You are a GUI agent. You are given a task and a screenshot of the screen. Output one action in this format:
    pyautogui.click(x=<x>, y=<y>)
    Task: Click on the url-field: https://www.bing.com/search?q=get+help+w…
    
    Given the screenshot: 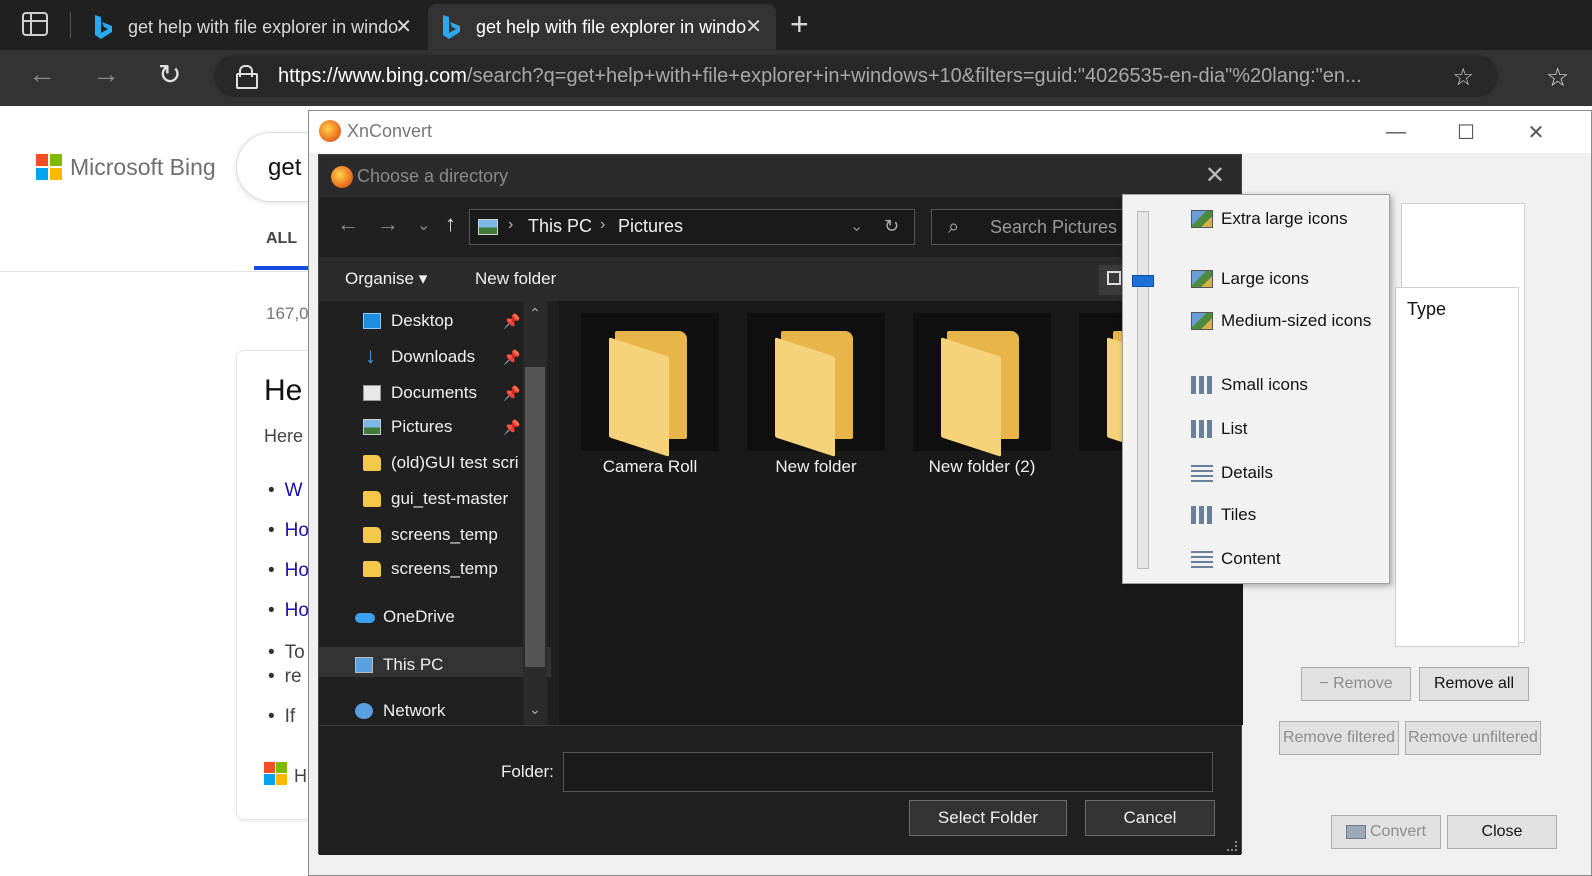 What is the action you would take?
    pyautogui.click(x=856, y=76)
    